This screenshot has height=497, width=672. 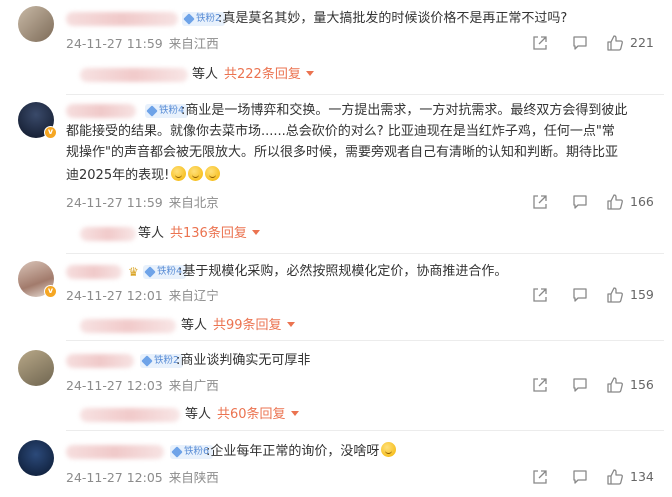 I want to click on comment-text-line: 迪2025年的表现!, so click(x=143, y=176).